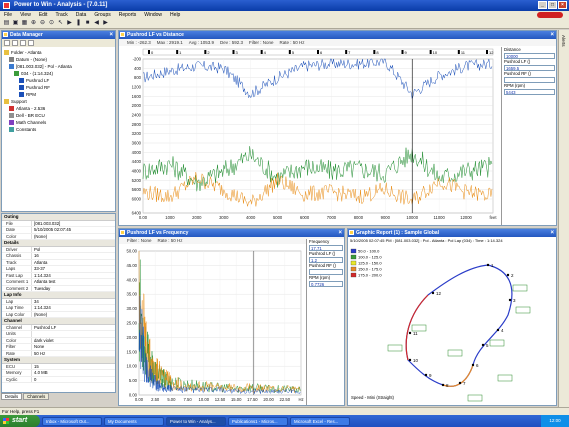 This screenshot has width=569, height=427. I want to click on segment-number: 12, so click(439, 293).